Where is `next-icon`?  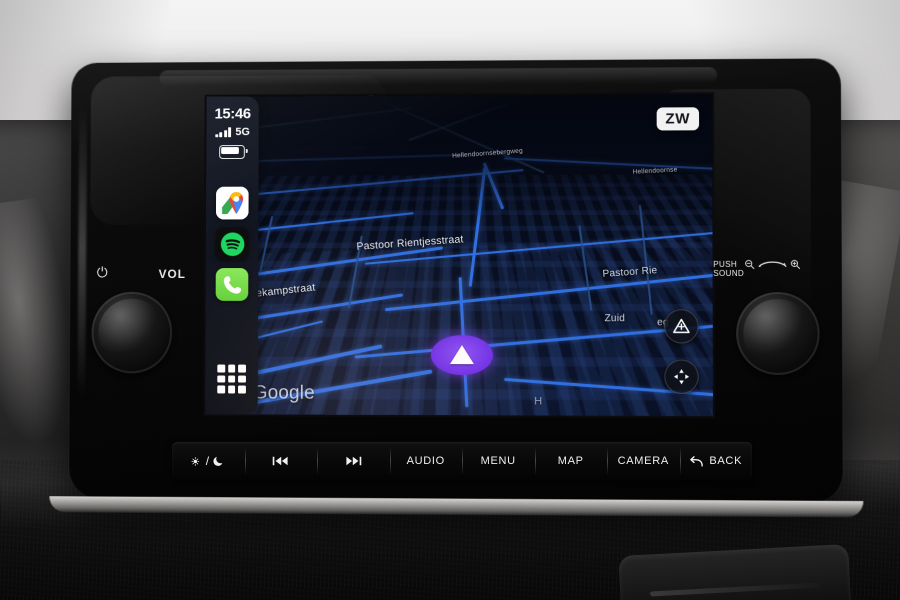
next-icon is located at coordinates (354, 461).